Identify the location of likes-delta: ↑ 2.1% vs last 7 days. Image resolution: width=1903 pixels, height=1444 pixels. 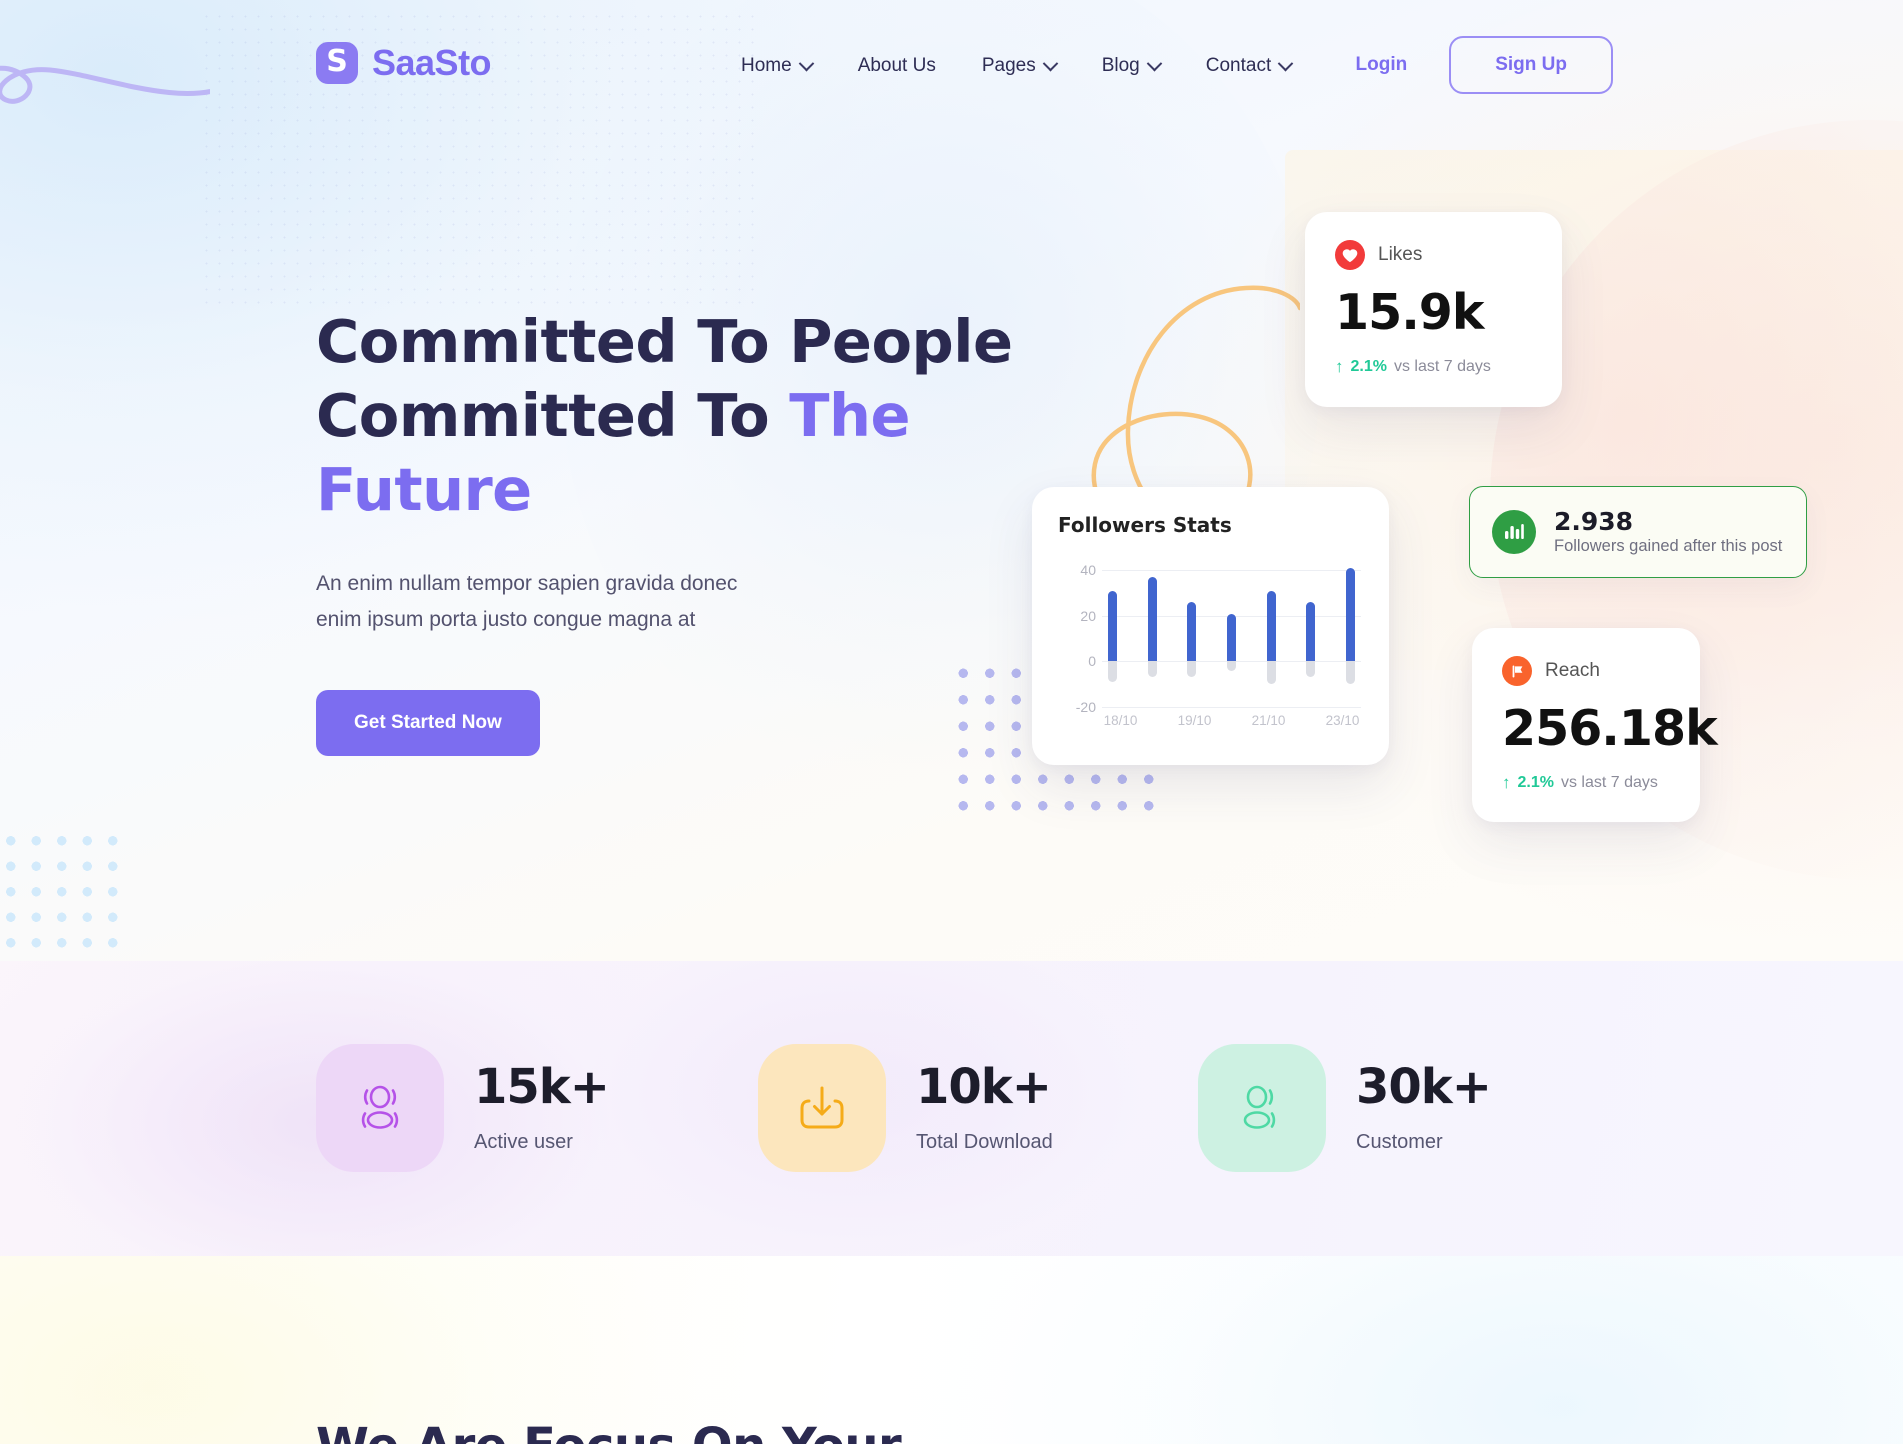
(1433, 367).